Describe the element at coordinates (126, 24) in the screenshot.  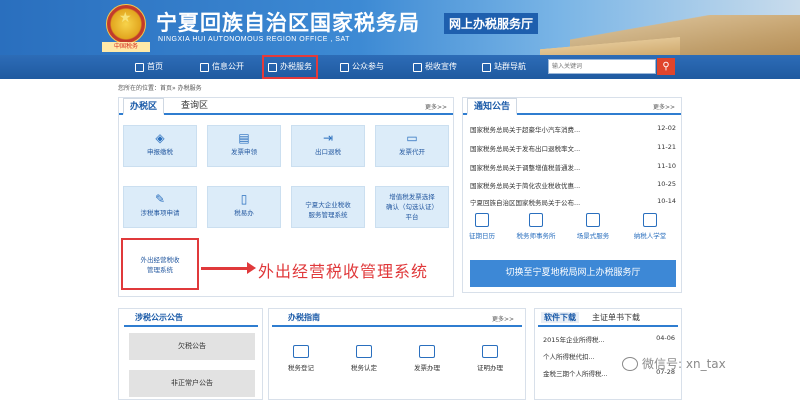
I see `national-emblem-icon: ★` at that location.